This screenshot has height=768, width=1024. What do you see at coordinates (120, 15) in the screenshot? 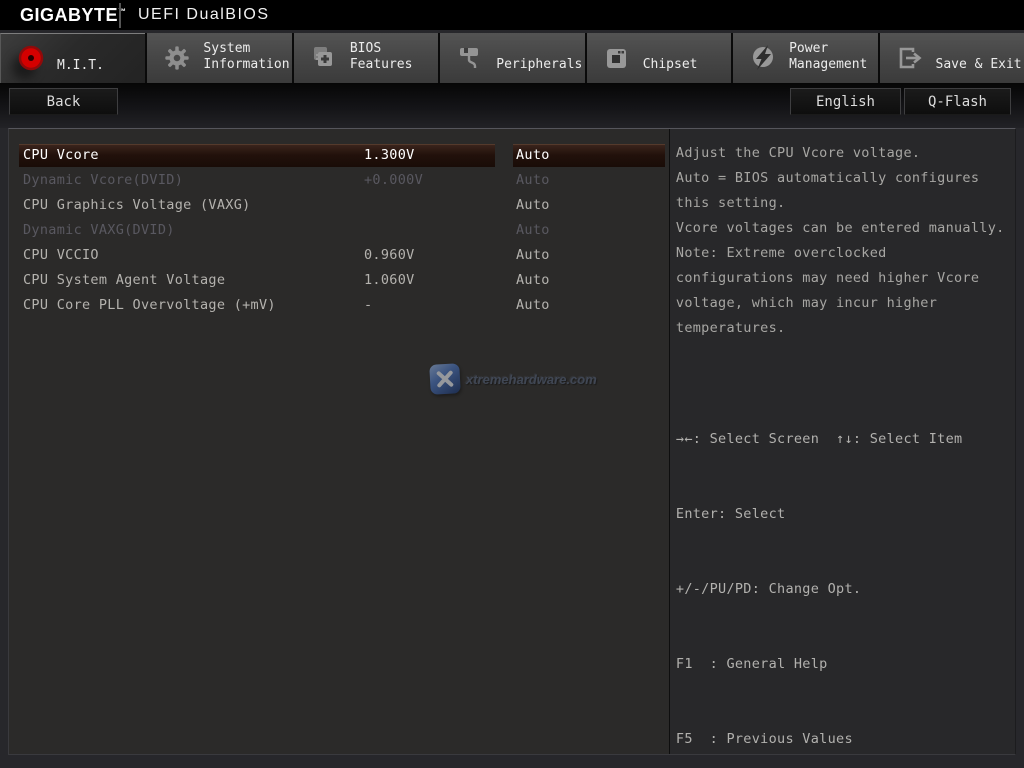
I see `header-separator` at bounding box center [120, 15].